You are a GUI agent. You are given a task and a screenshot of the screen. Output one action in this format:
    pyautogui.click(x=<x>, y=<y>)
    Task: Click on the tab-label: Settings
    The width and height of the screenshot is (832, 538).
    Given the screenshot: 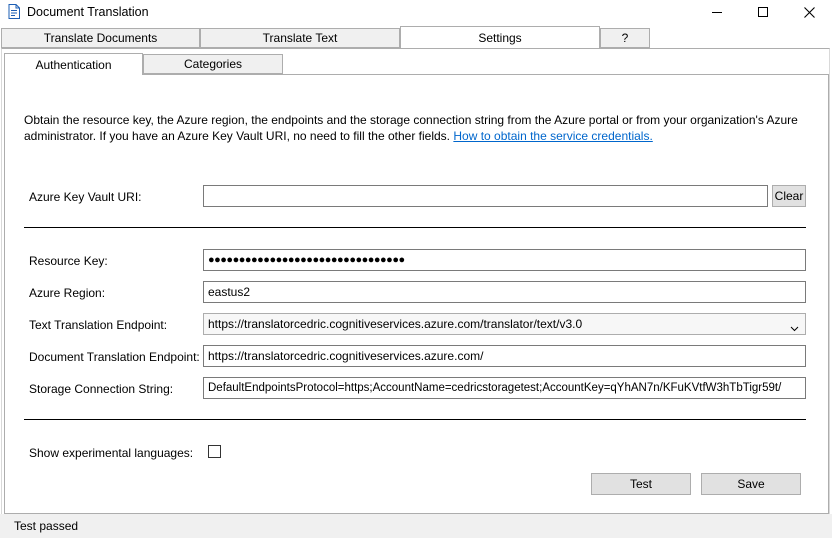 What is the action you would take?
    pyautogui.click(x=500, y=37)
    